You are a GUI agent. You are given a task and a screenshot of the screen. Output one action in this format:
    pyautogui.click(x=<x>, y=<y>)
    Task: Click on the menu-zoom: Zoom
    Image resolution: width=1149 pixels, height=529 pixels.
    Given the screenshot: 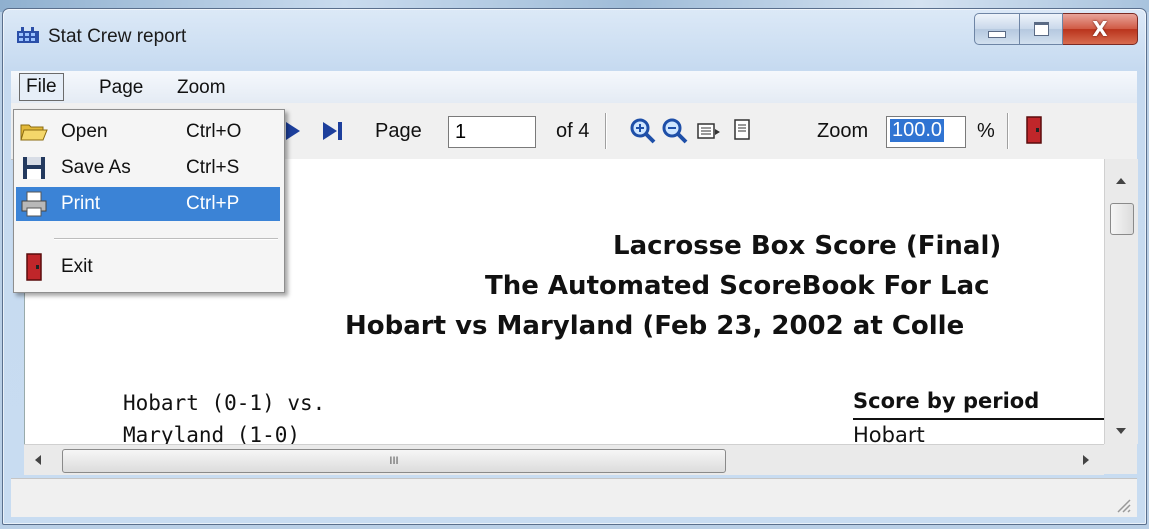 What is the action you would take?
    pyautogui.click(x=201, y=88)
    